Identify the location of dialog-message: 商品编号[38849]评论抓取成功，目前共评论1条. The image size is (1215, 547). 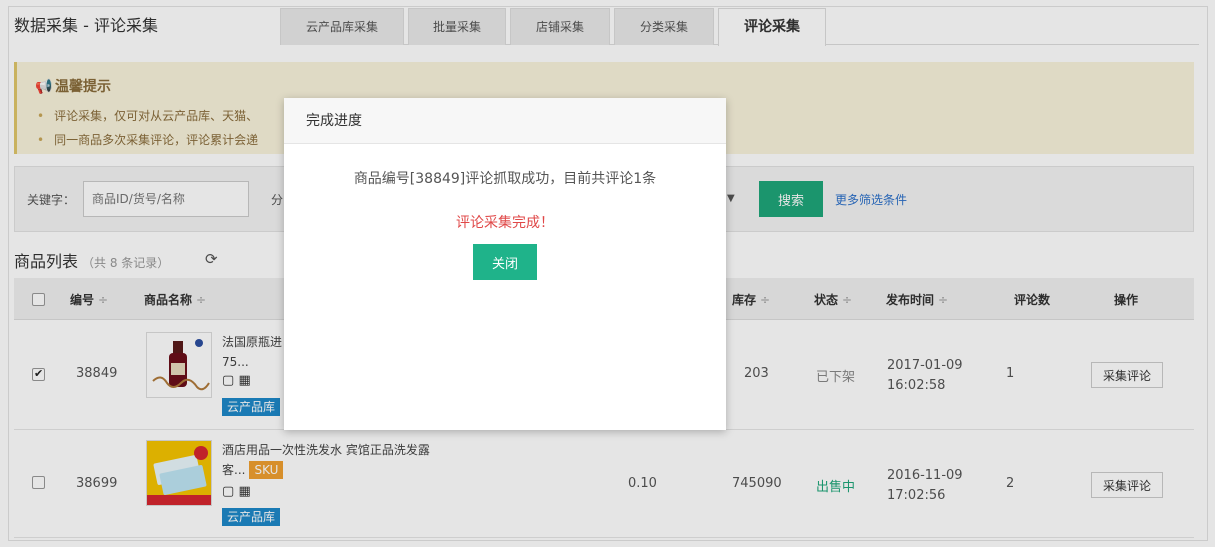
(505, 179).